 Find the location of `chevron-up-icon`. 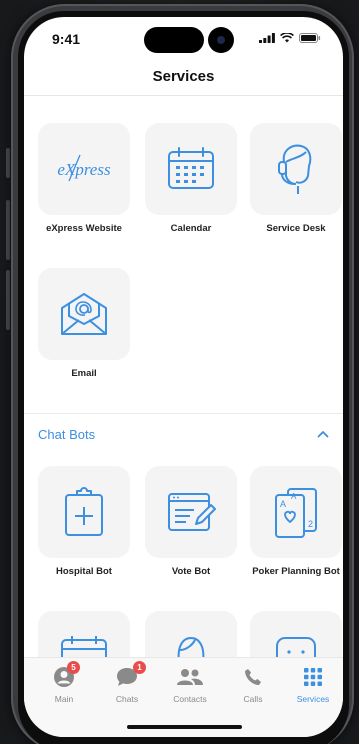

chevron-up-icon is located at coordinates (323, 434).